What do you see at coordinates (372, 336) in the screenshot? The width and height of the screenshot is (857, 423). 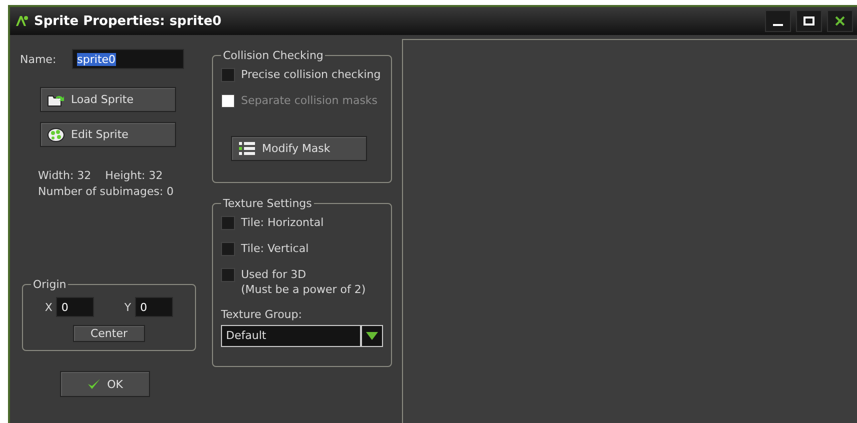 I see `dropdown-arrow-icon` at bounding box center [372, 336].